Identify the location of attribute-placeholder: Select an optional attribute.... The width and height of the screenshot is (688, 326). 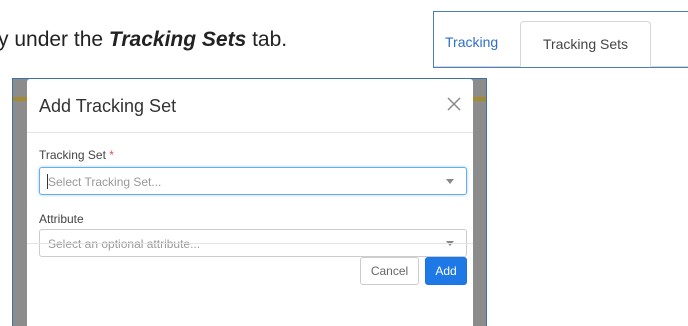
(124, 244).